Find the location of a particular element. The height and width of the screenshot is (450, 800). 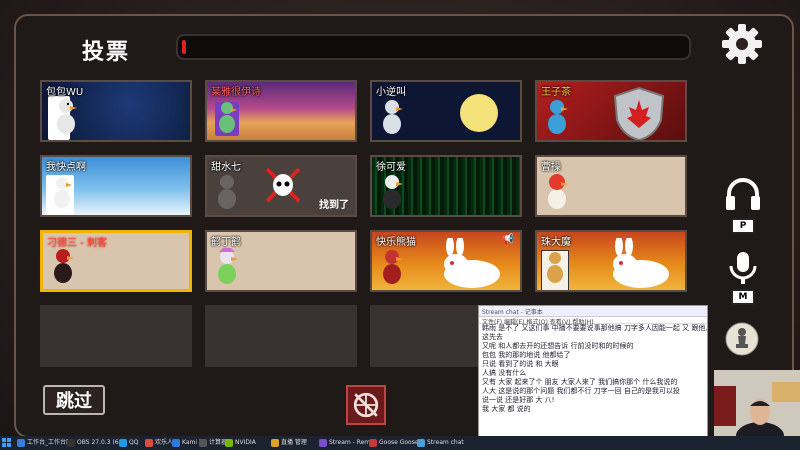

player-name: 鹤丁鹤 is located at coordinates (226, 242).